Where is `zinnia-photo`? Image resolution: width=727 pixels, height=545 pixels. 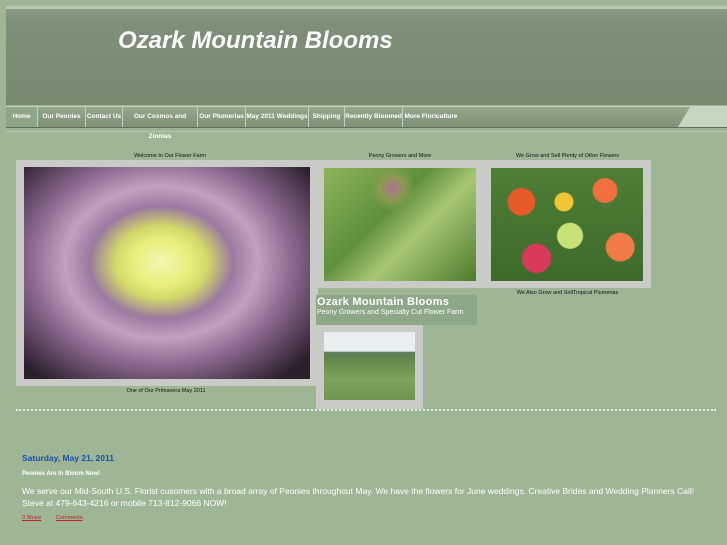 zinnia-photo is located at coordinates (567, 224).